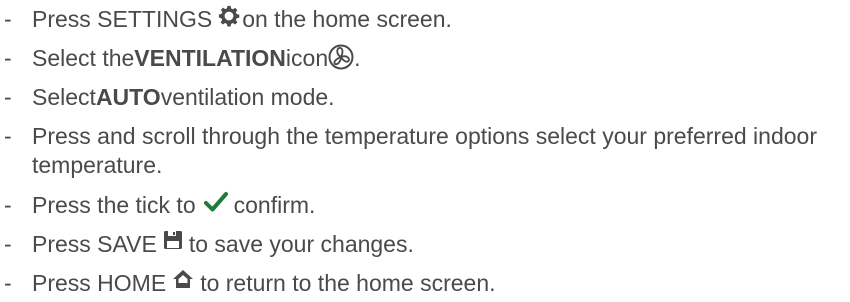  I want to click on list-item-ventilation: - Select the VENTILATION icon ., so click(180, 58).